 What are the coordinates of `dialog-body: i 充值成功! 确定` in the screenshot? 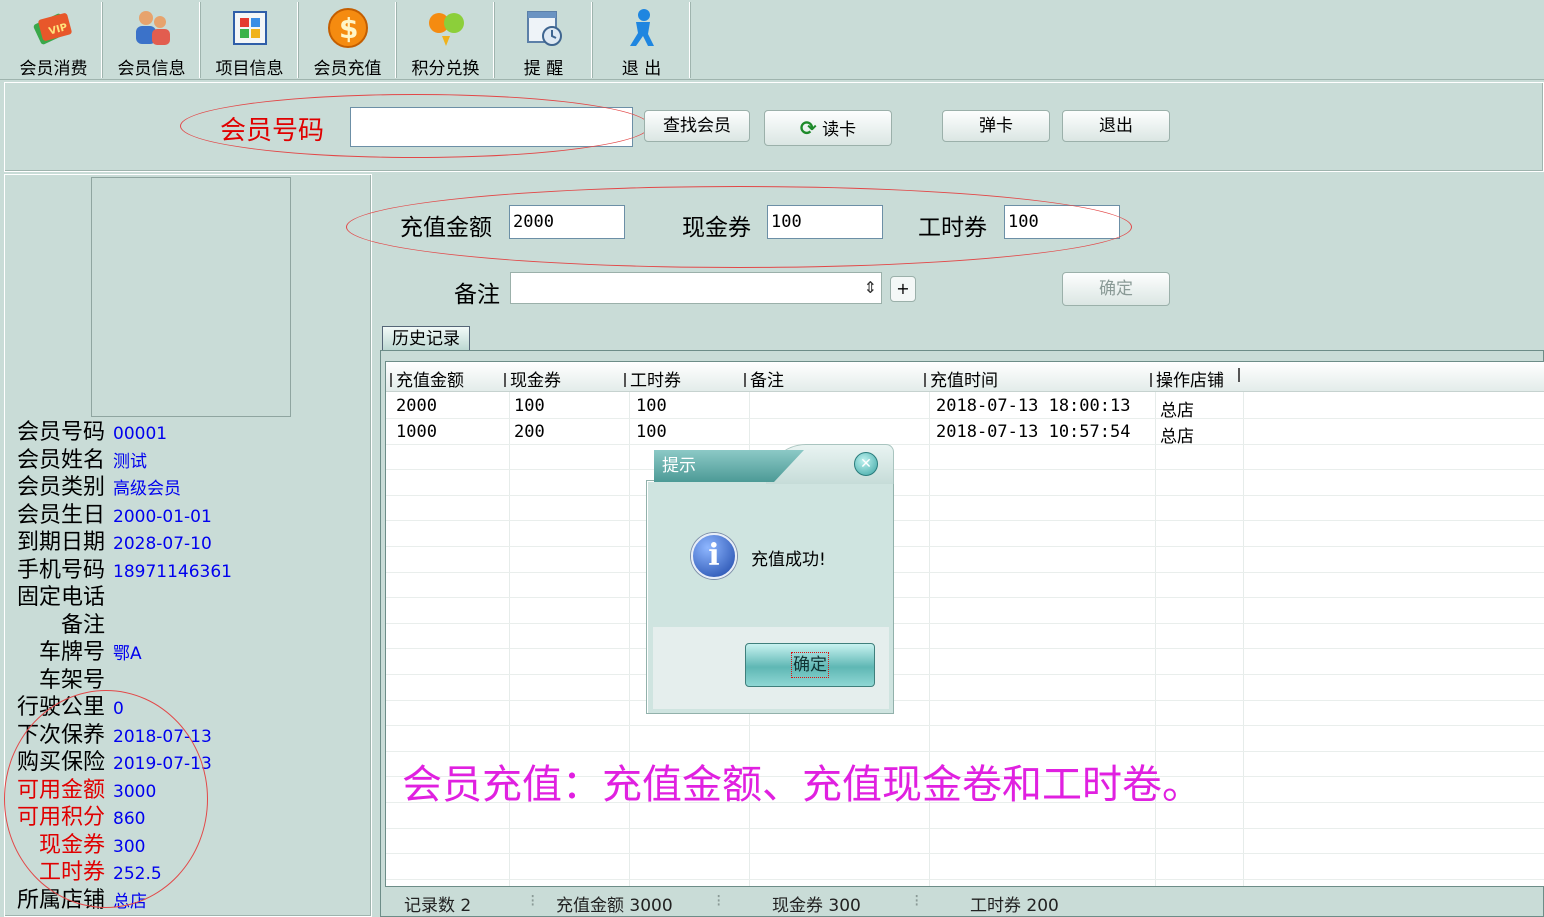 It's located at (770, 597).